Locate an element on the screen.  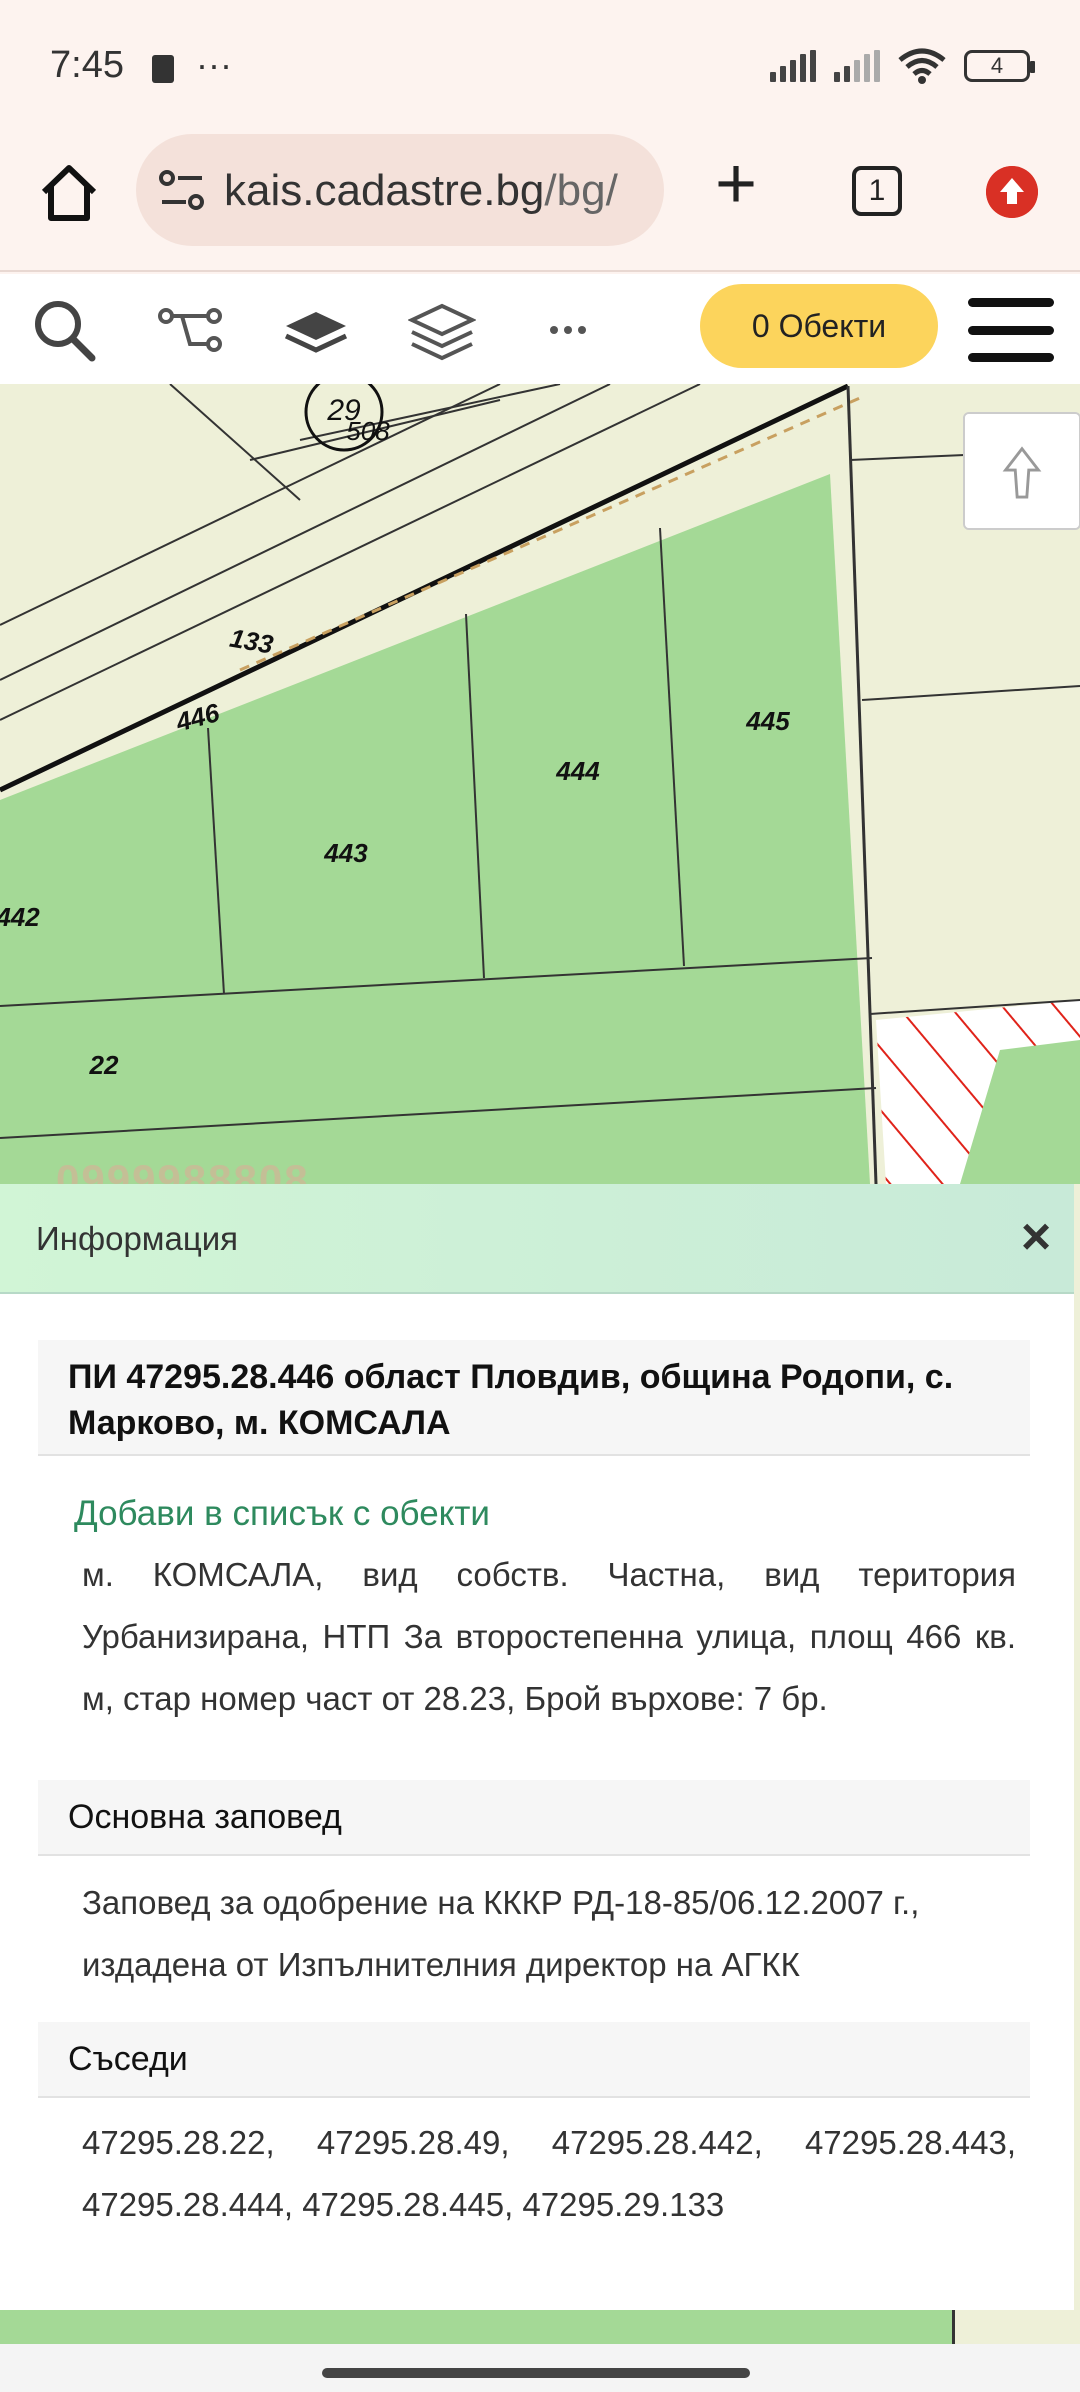
map-toolbar: 0 Обекти is located at coordinates (540, 329).